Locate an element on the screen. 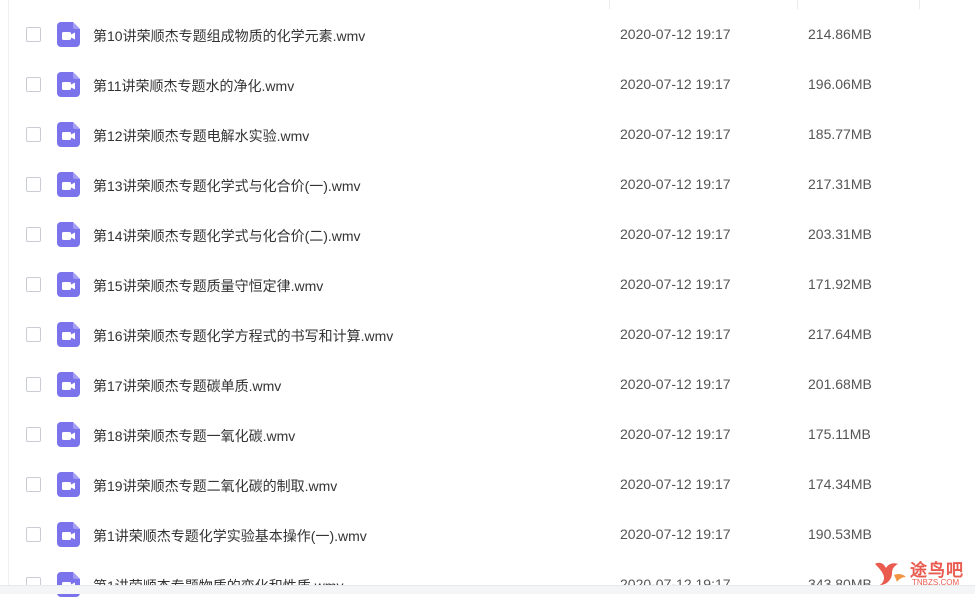 This screenshot has width=975, height=610. file-size: 196.06MB is located at coordinates (840, 84).